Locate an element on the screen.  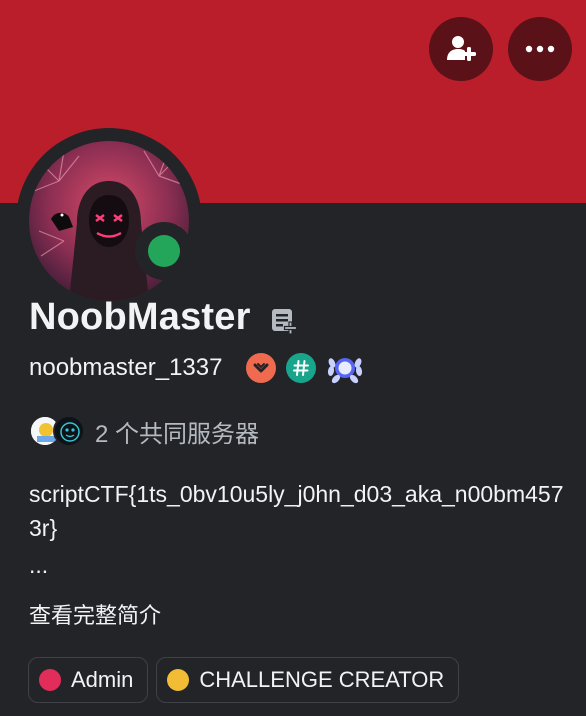
username: noobmaster_1337 is located at coordinates (125, 368).